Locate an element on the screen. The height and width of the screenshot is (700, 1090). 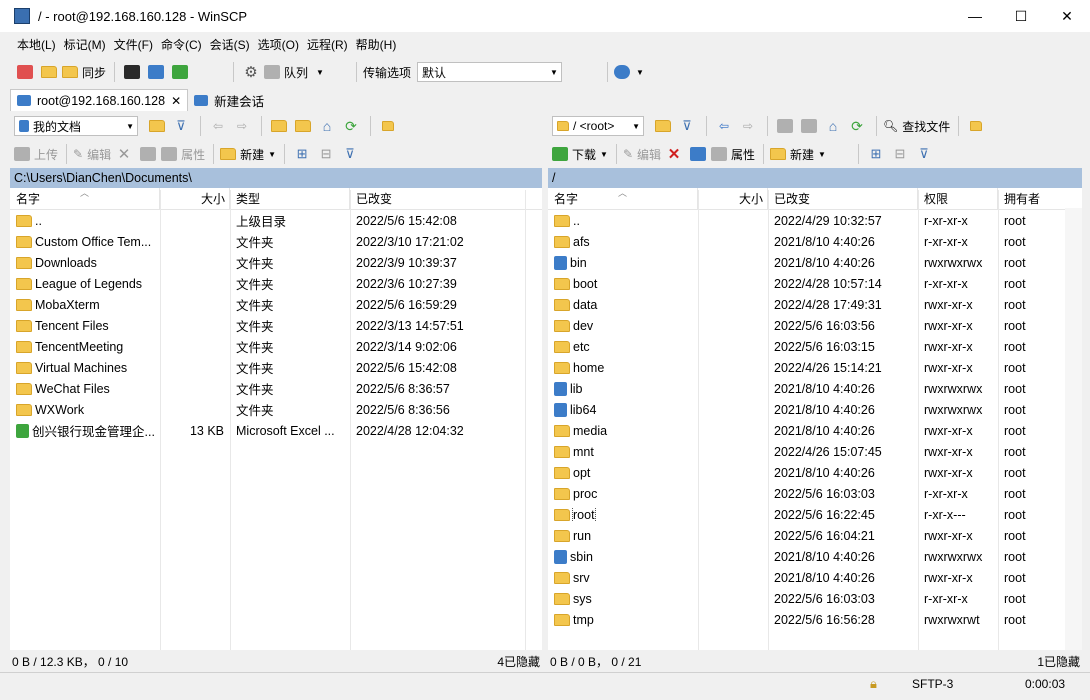
remote-filter-select-button: ⊽ is located at coordinates (924, 154).